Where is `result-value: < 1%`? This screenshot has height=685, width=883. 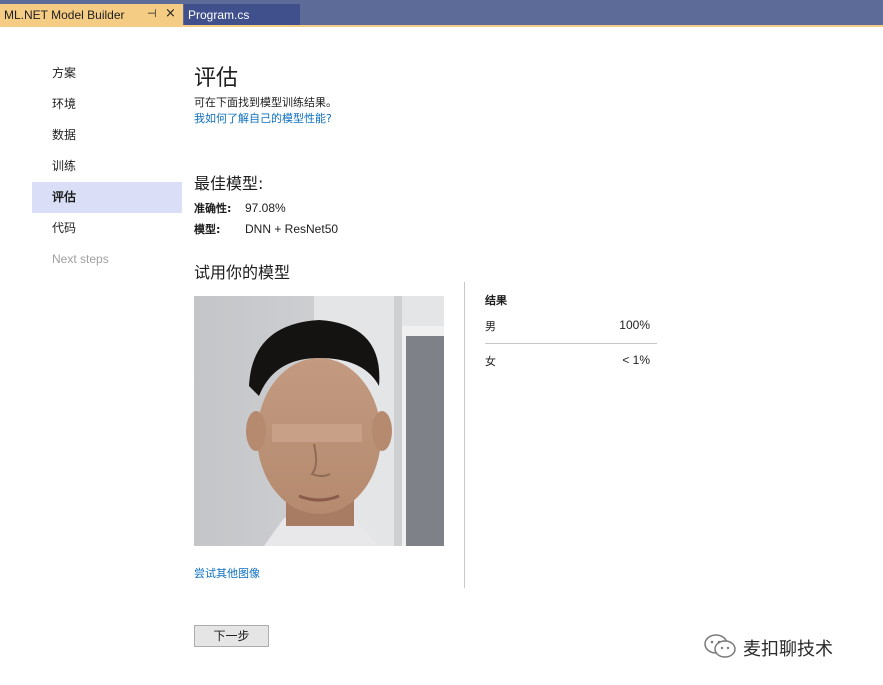
result-value: < 1% is located at coordinates (636, 360).